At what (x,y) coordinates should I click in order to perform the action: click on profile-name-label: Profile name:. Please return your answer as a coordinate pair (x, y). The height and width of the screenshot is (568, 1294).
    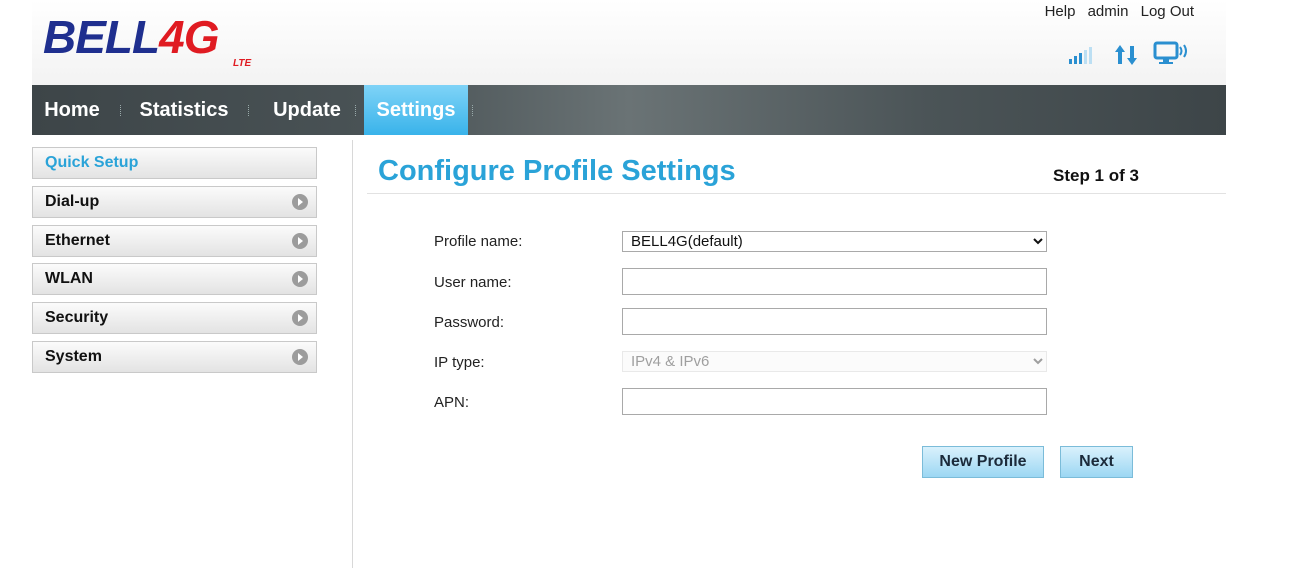
    Looking at the image, I should click on (478, 241).